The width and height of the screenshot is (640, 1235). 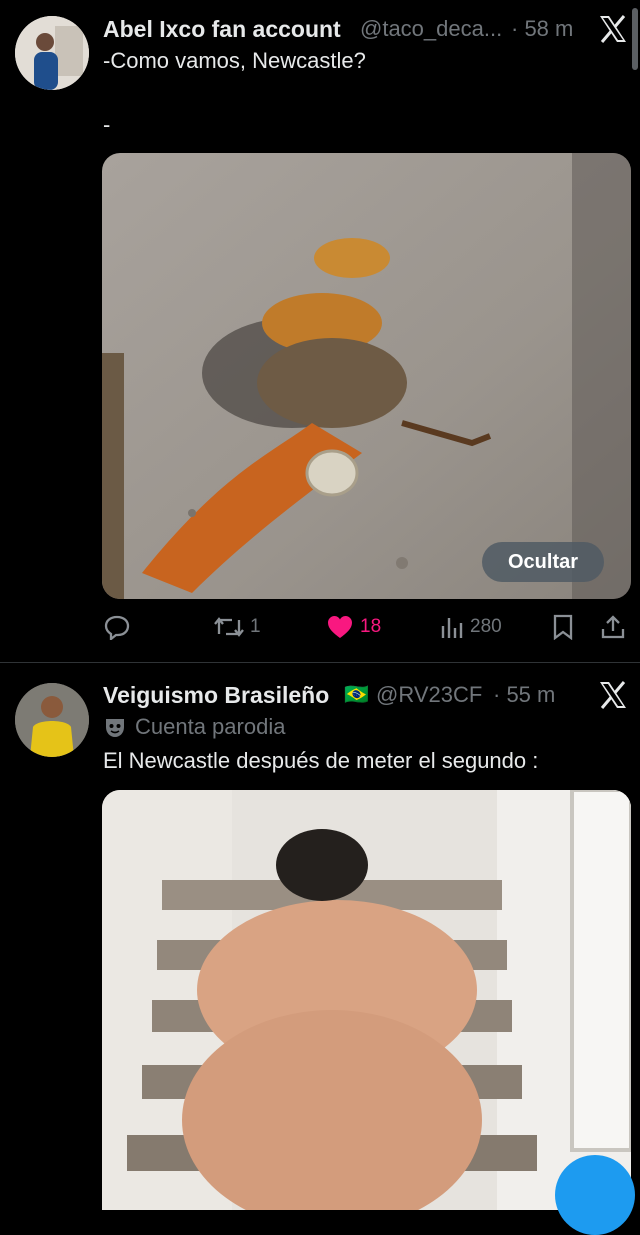 I want to click on retweet-button: 1, so click(x=237, y=627).